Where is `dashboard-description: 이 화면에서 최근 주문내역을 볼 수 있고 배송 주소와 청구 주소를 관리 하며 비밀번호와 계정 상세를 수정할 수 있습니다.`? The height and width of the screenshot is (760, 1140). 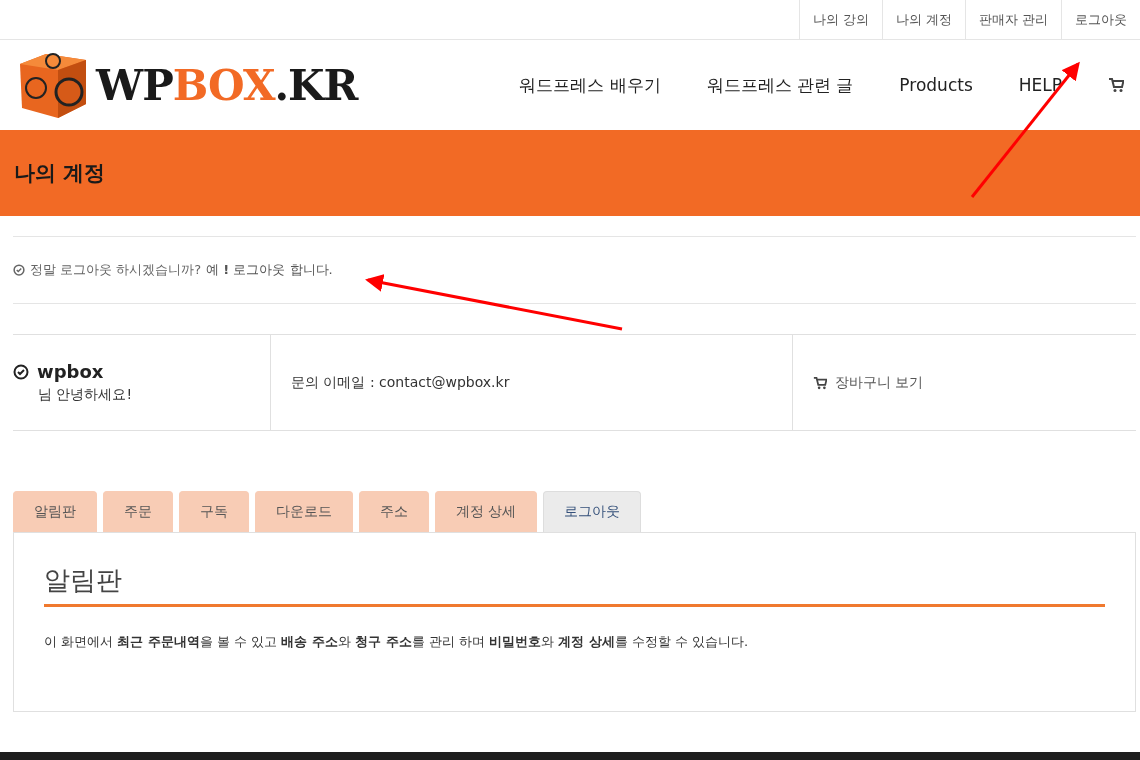
dashboard-description: 이 화면에서 최근 주문내역을 볼 수 있고 배송 주소와 청구 주소를 관리 하며 비밀번호와 계정 상세를 수정할 수 있습니다. is located at coordinates (397, 642).